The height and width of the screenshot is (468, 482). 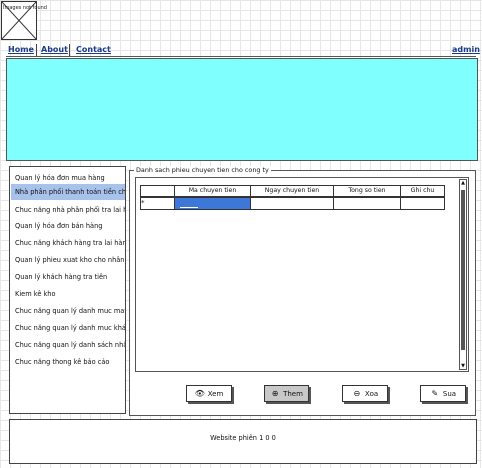 I want to click on view-button: 👁 Xem, so click(x=209, y=393).